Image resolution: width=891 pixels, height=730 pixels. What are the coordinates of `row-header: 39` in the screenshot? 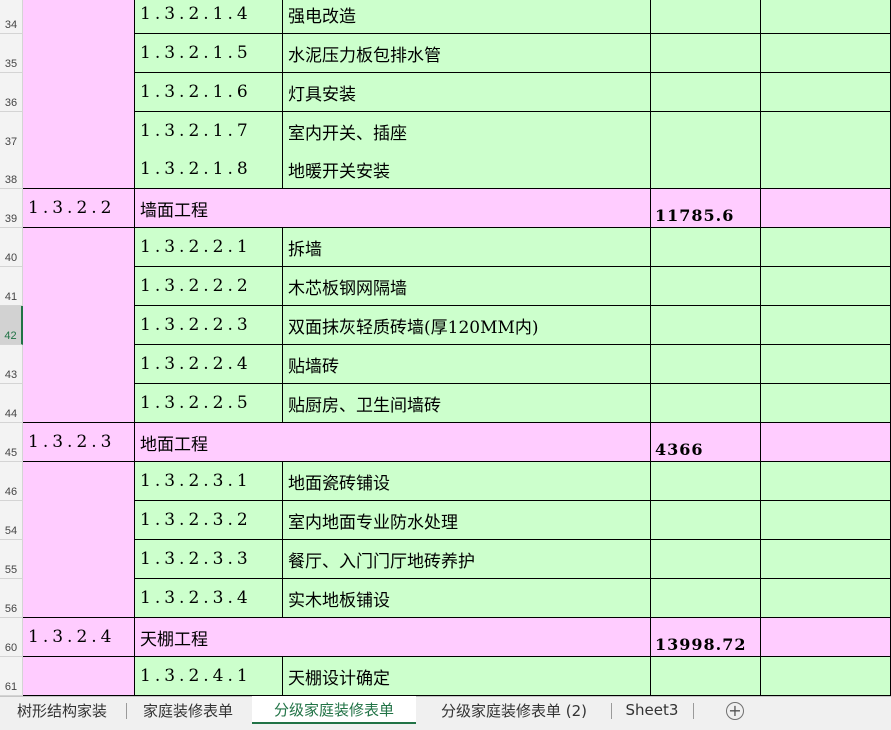 It's located at (11, 208).